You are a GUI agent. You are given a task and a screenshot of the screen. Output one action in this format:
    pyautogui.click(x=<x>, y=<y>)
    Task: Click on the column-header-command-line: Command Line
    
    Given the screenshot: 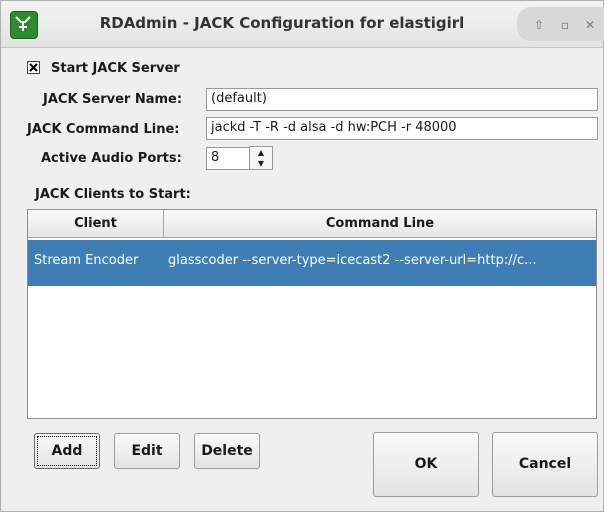 What is the action you would take?
    pyautogui.click(x=380, y=224)
    